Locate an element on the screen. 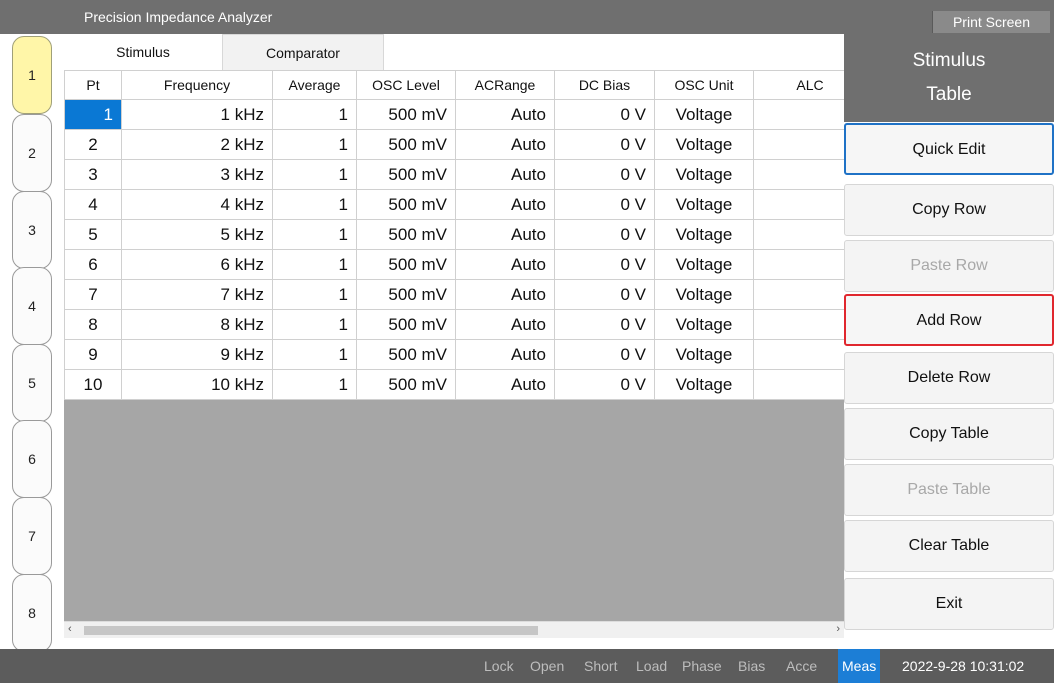 The width and height of the screenshot is (1054, 683). exit-button: Exit is located at coordinates (949, 604).